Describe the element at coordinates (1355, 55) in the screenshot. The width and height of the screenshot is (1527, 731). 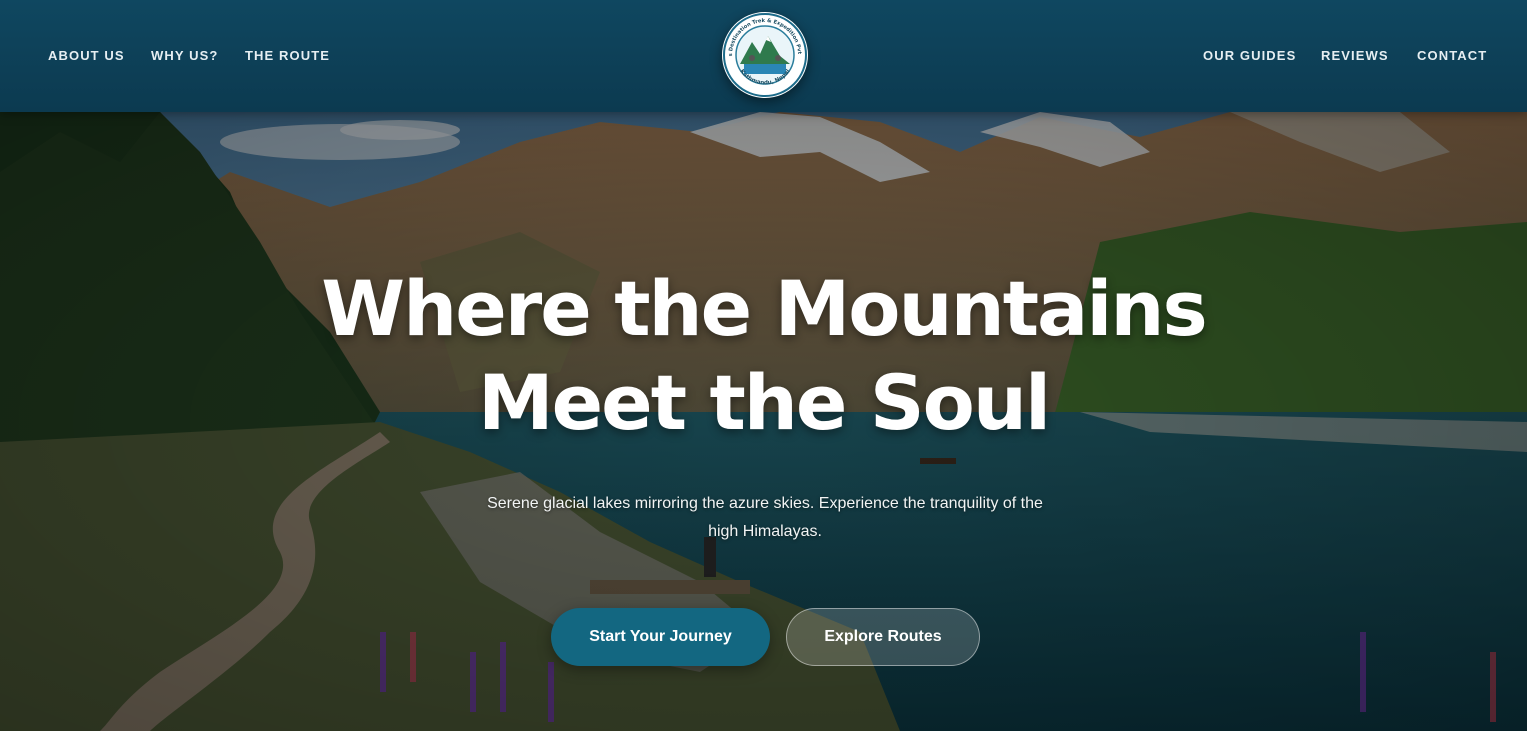
I see `nav-reviews: REVIEWS` at that location.